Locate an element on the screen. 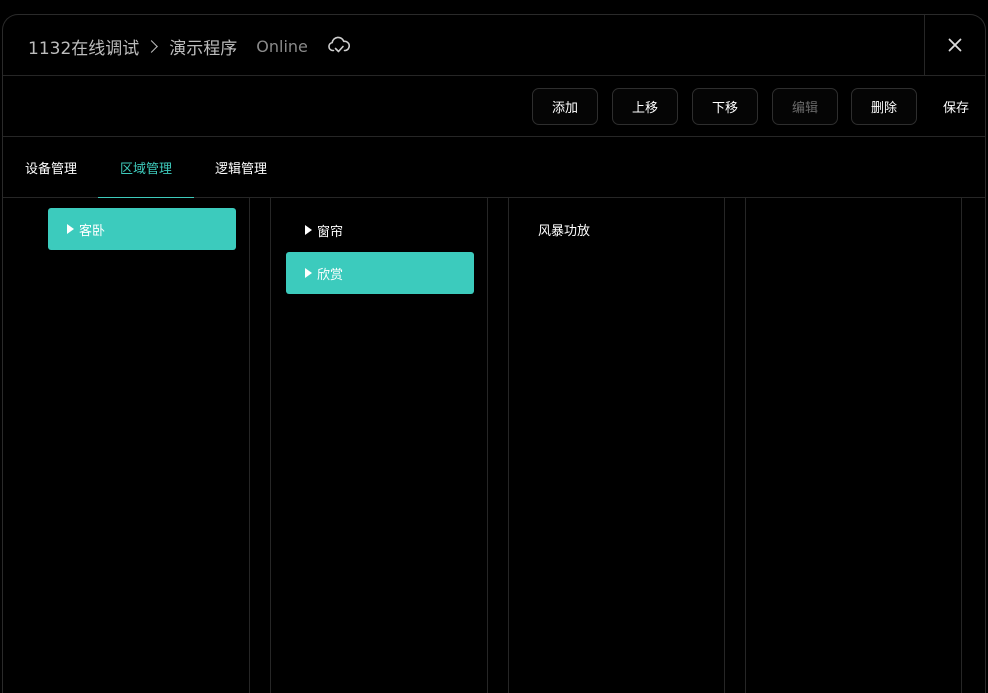 Image resolution: width=988 pixels, height=693 pixels. area-item-label: 窗帘 is located at coordinates (330, 232).